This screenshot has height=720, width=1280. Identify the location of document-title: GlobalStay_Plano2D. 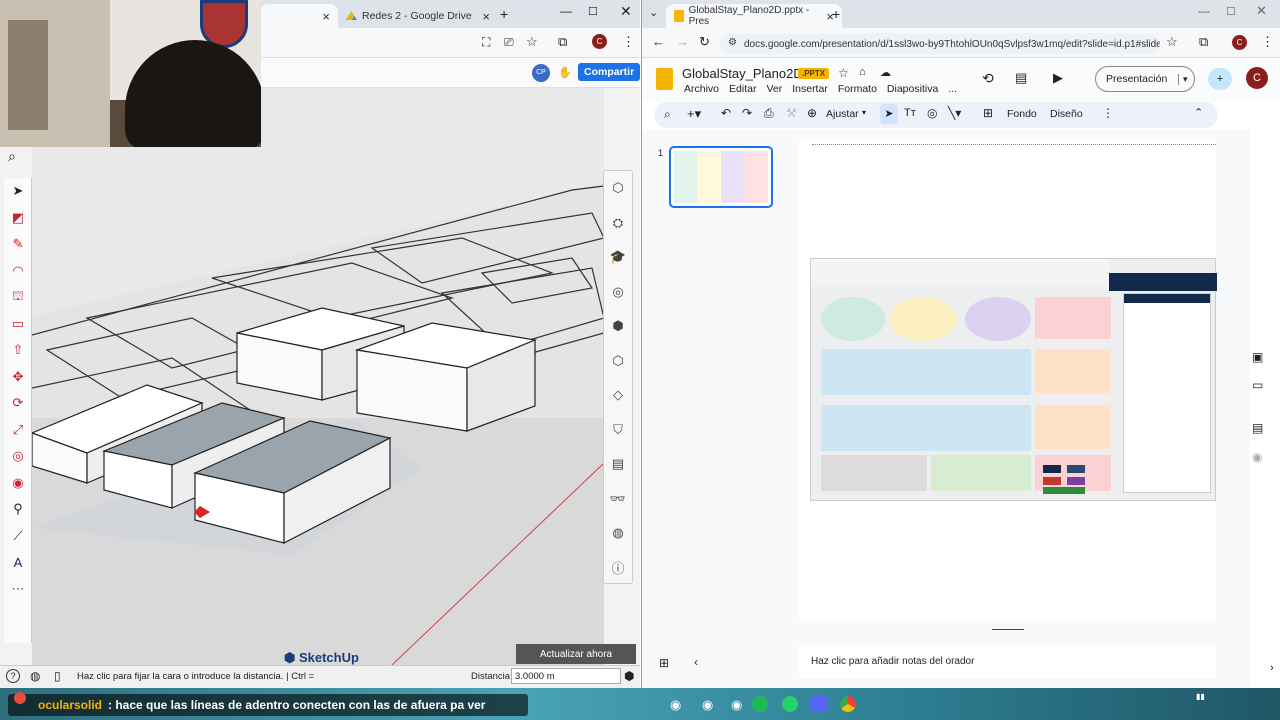
(742, 73).